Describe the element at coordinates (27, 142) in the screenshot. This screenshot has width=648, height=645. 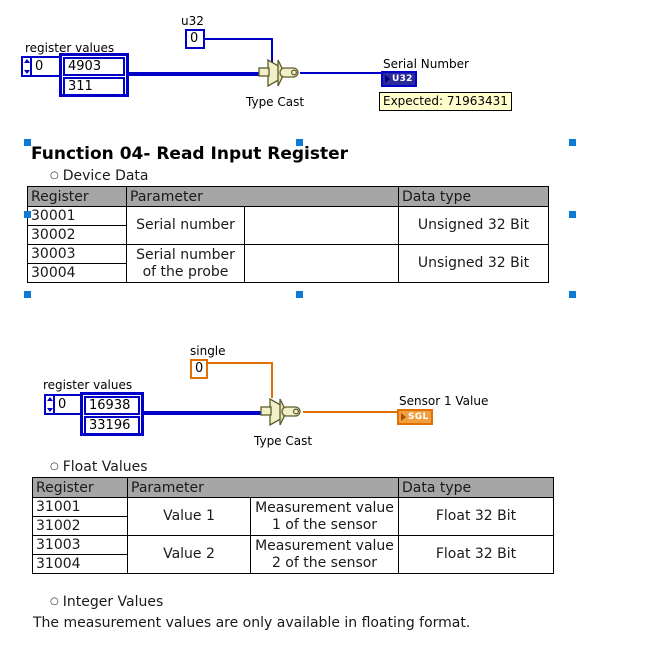
I see `selection-handle-top-left` at that location.